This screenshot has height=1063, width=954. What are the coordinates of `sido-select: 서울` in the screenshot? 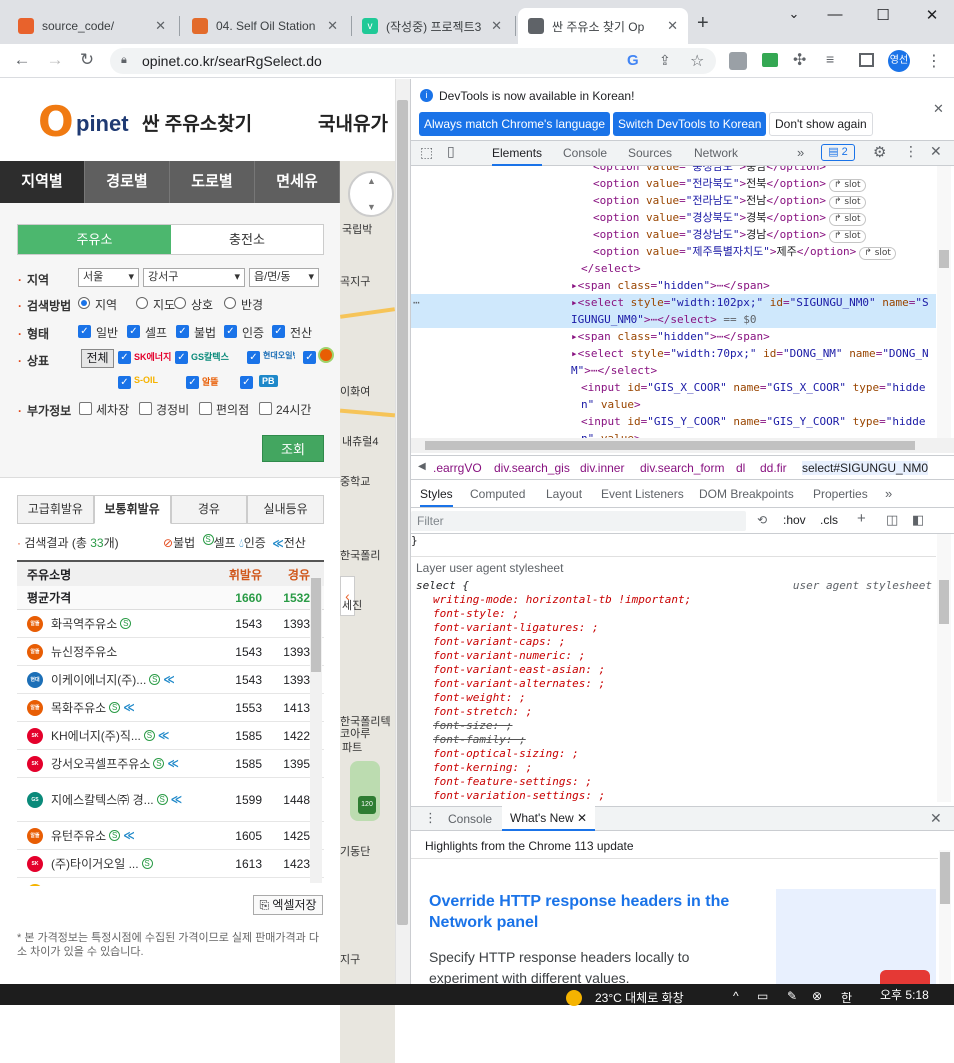 It's located at (108, 277).